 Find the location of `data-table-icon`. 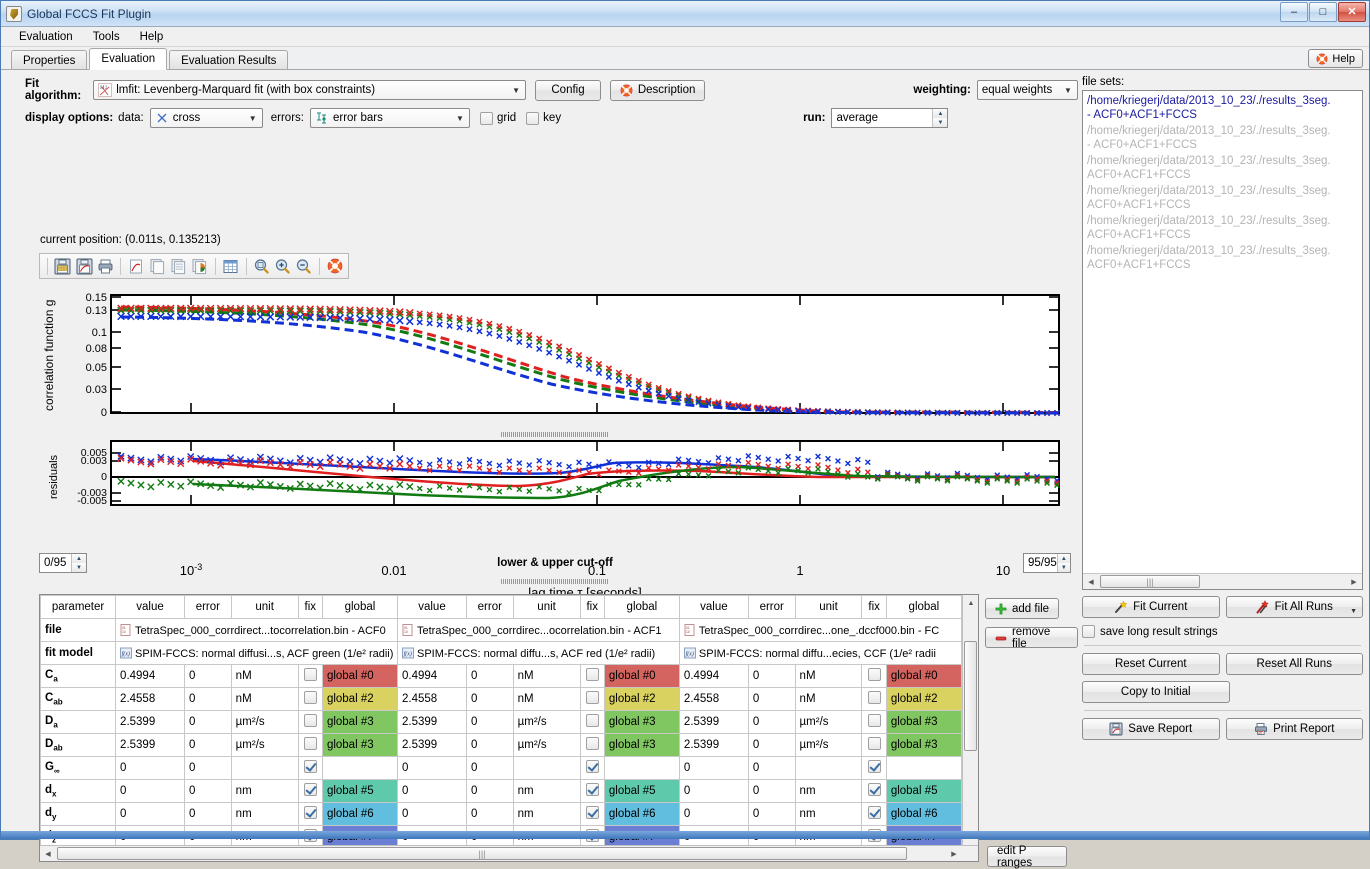

data-table-icon is located at coordinates (231, 266).